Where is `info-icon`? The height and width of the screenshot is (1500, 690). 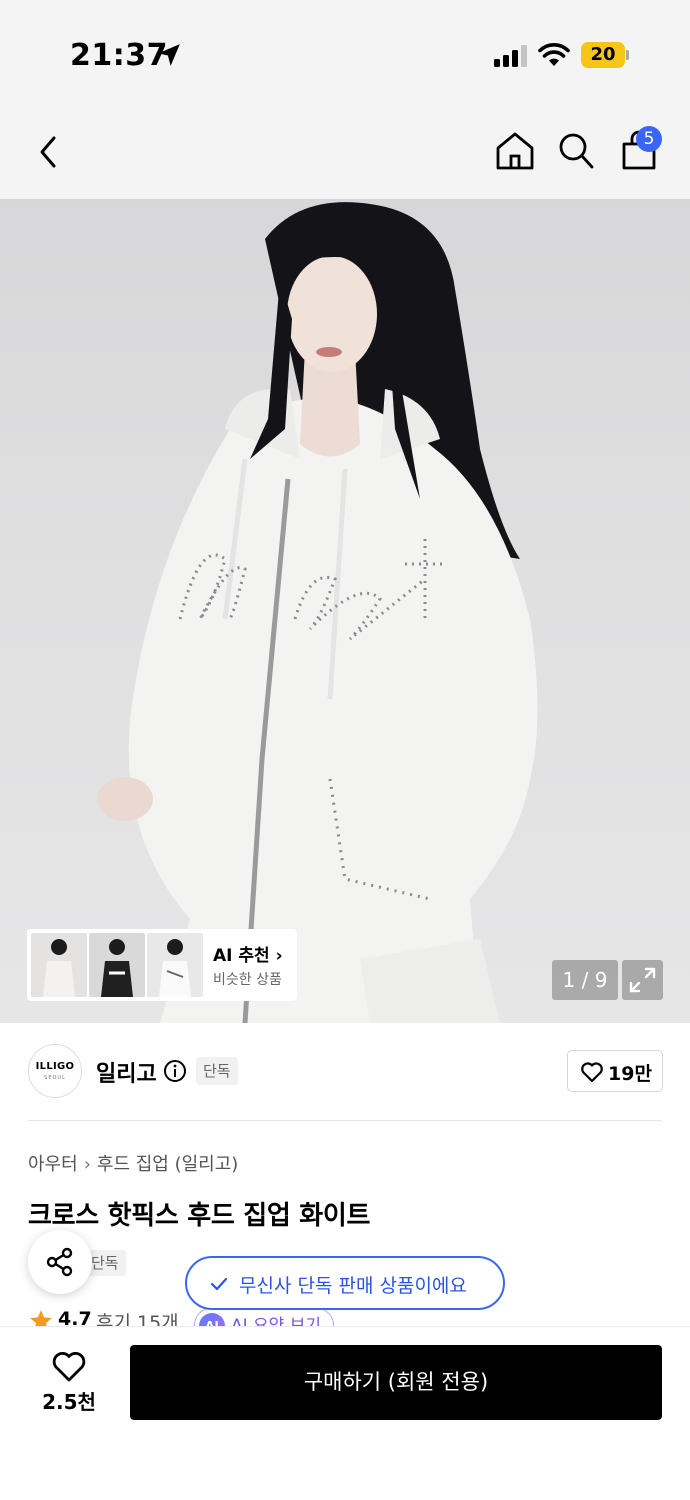
info-icon is located at coordinates (175, 1071).